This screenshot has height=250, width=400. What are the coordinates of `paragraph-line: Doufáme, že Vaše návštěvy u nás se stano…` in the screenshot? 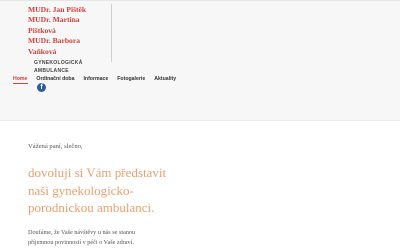 It's located at (82, 232).